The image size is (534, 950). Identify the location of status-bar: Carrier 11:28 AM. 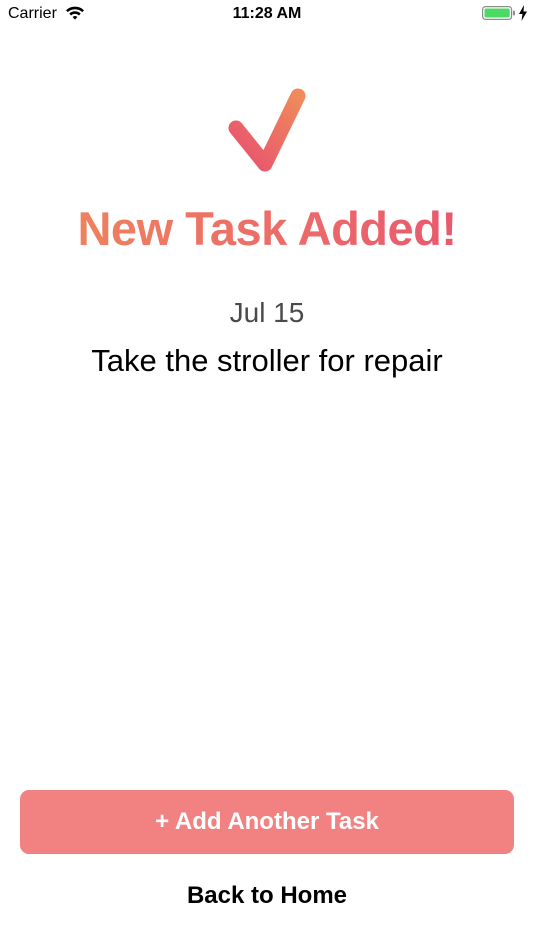
(267, 15).